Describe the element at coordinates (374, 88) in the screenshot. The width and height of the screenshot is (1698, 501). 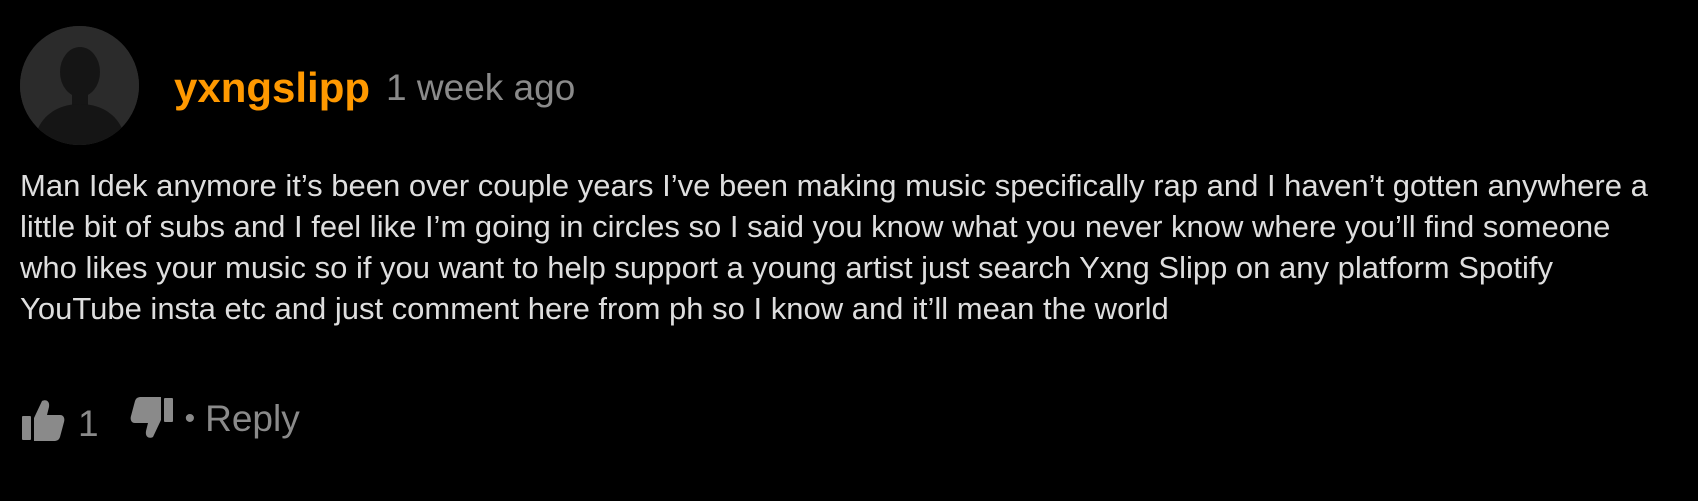
I see `comment-header: yxngslipp 1 week ago` at that location.